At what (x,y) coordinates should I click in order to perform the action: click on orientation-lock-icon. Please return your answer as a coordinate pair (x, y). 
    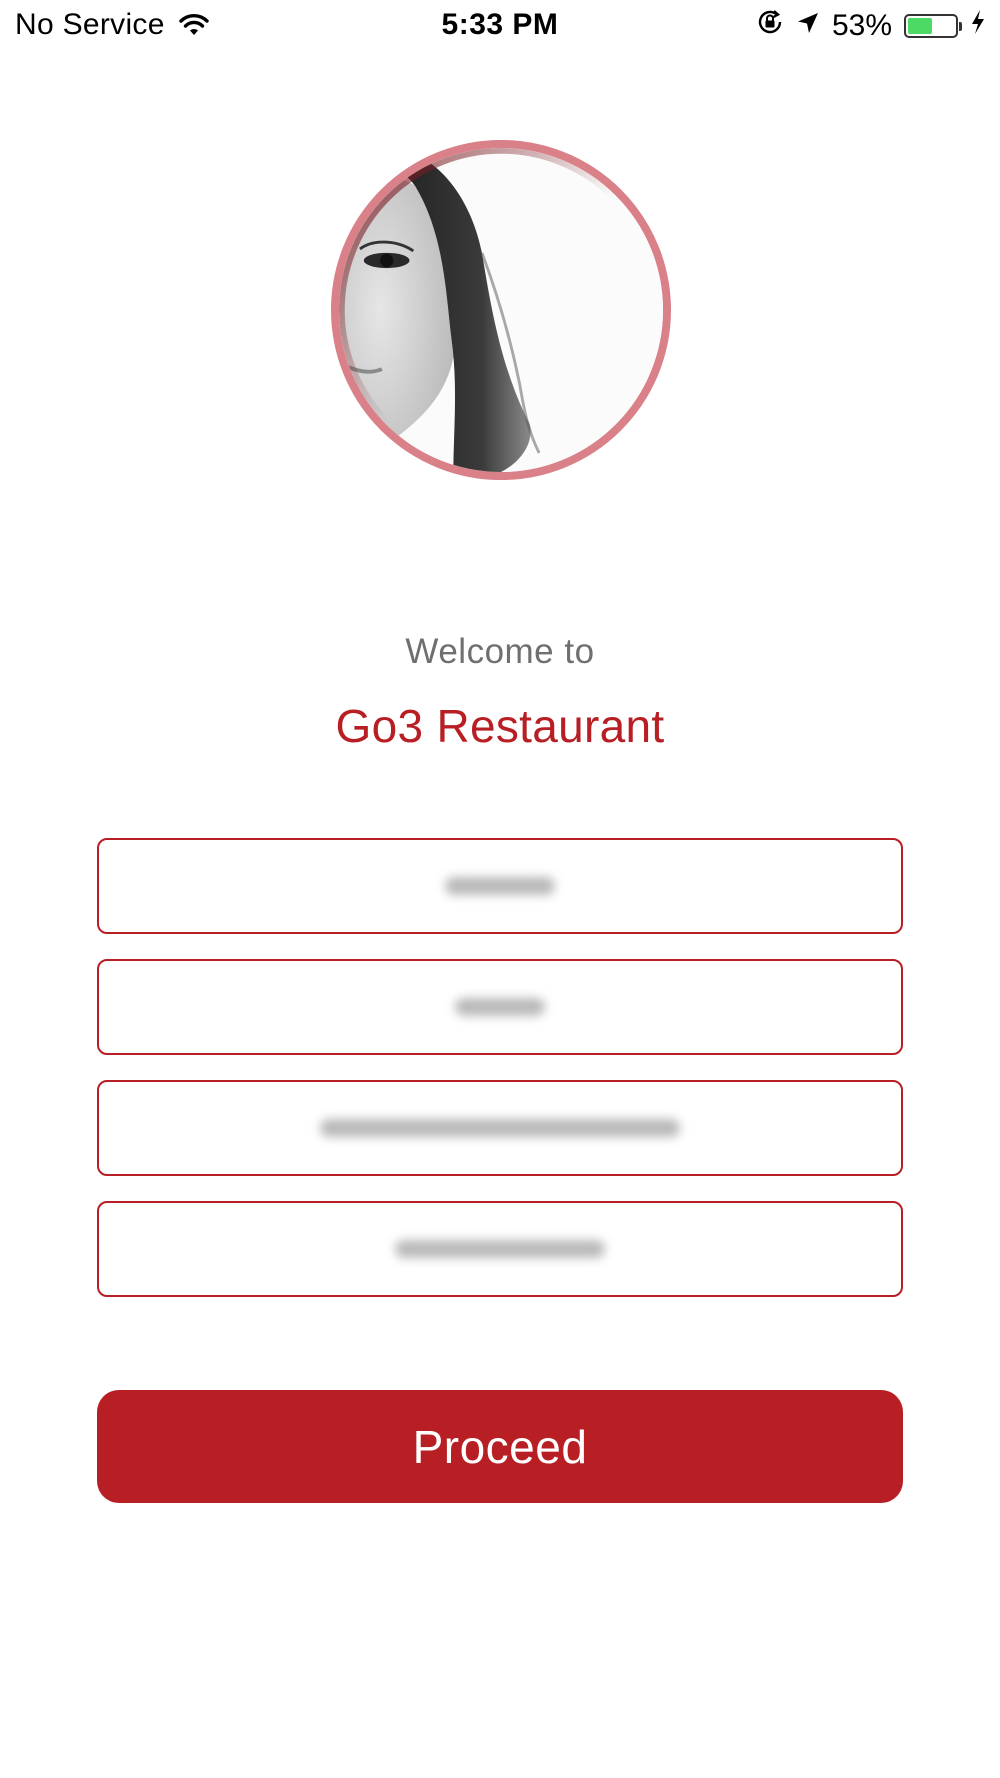
    Looking at the image, I should click on (770, 26).